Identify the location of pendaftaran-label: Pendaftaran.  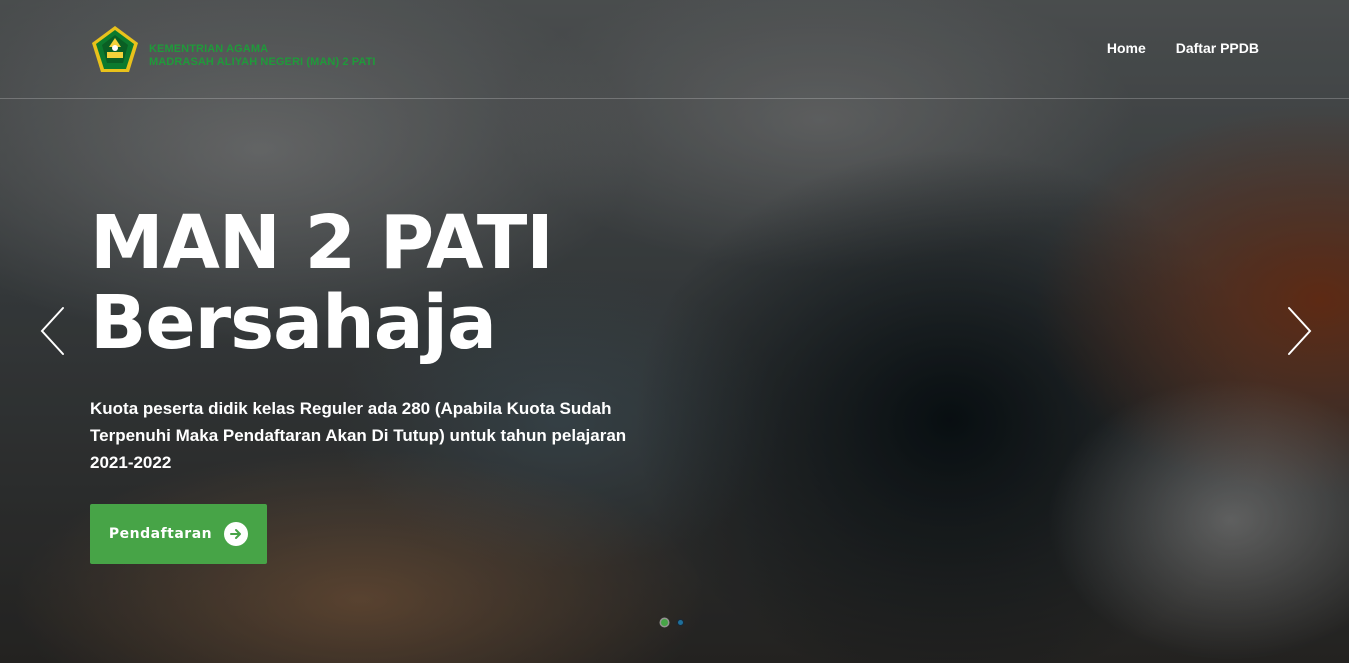
(160, 534).